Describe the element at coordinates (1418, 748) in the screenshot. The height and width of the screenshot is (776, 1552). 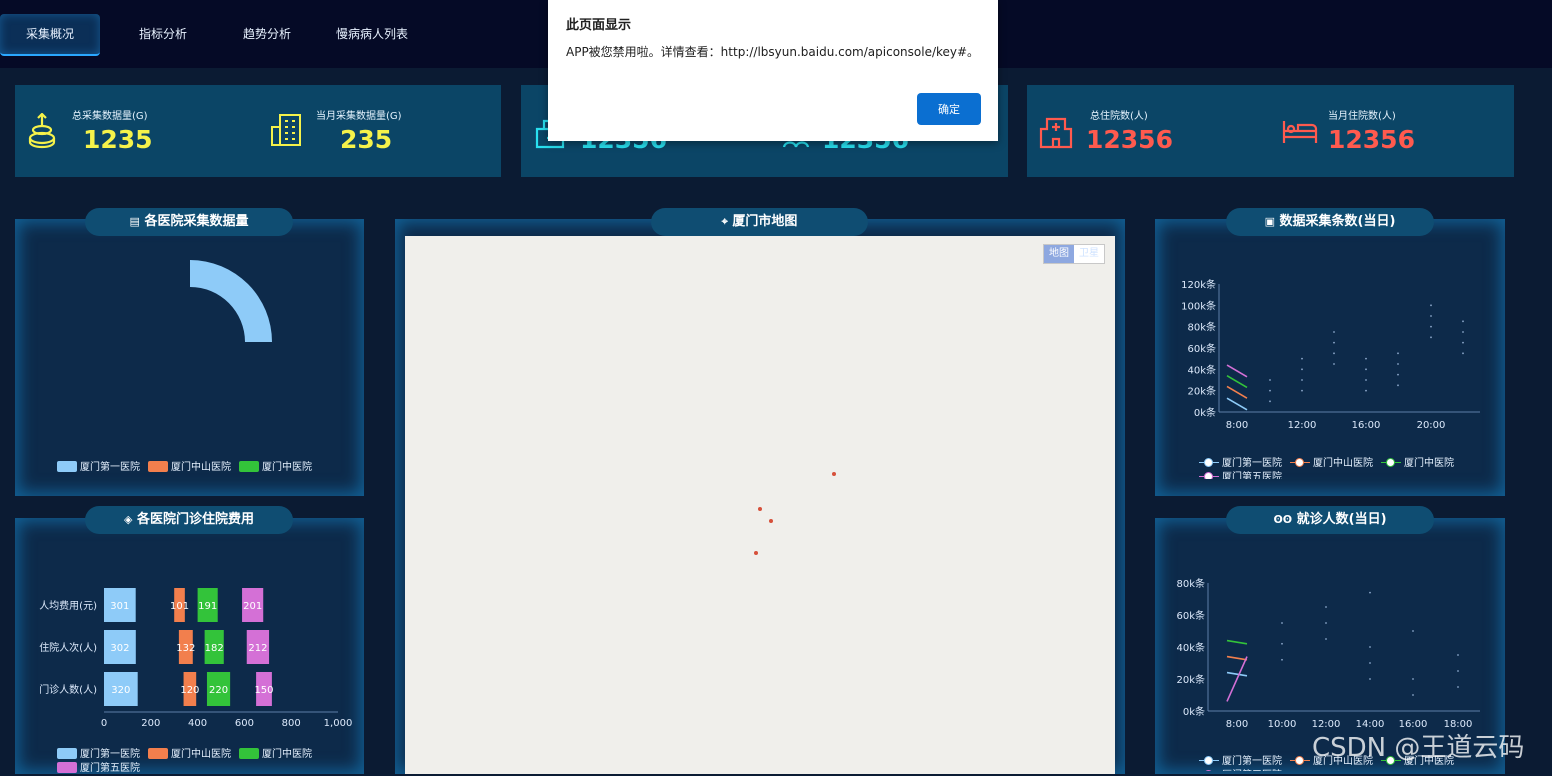
I see `watermark: CSDN @王道云码` at that location.